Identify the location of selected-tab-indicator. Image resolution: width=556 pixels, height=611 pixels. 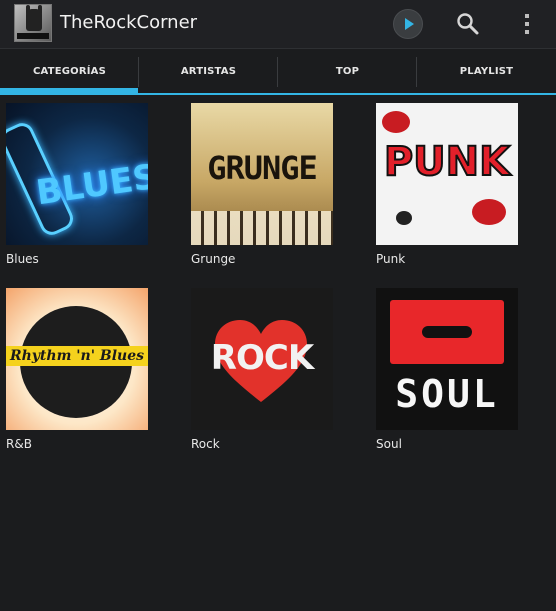
(69, 91).